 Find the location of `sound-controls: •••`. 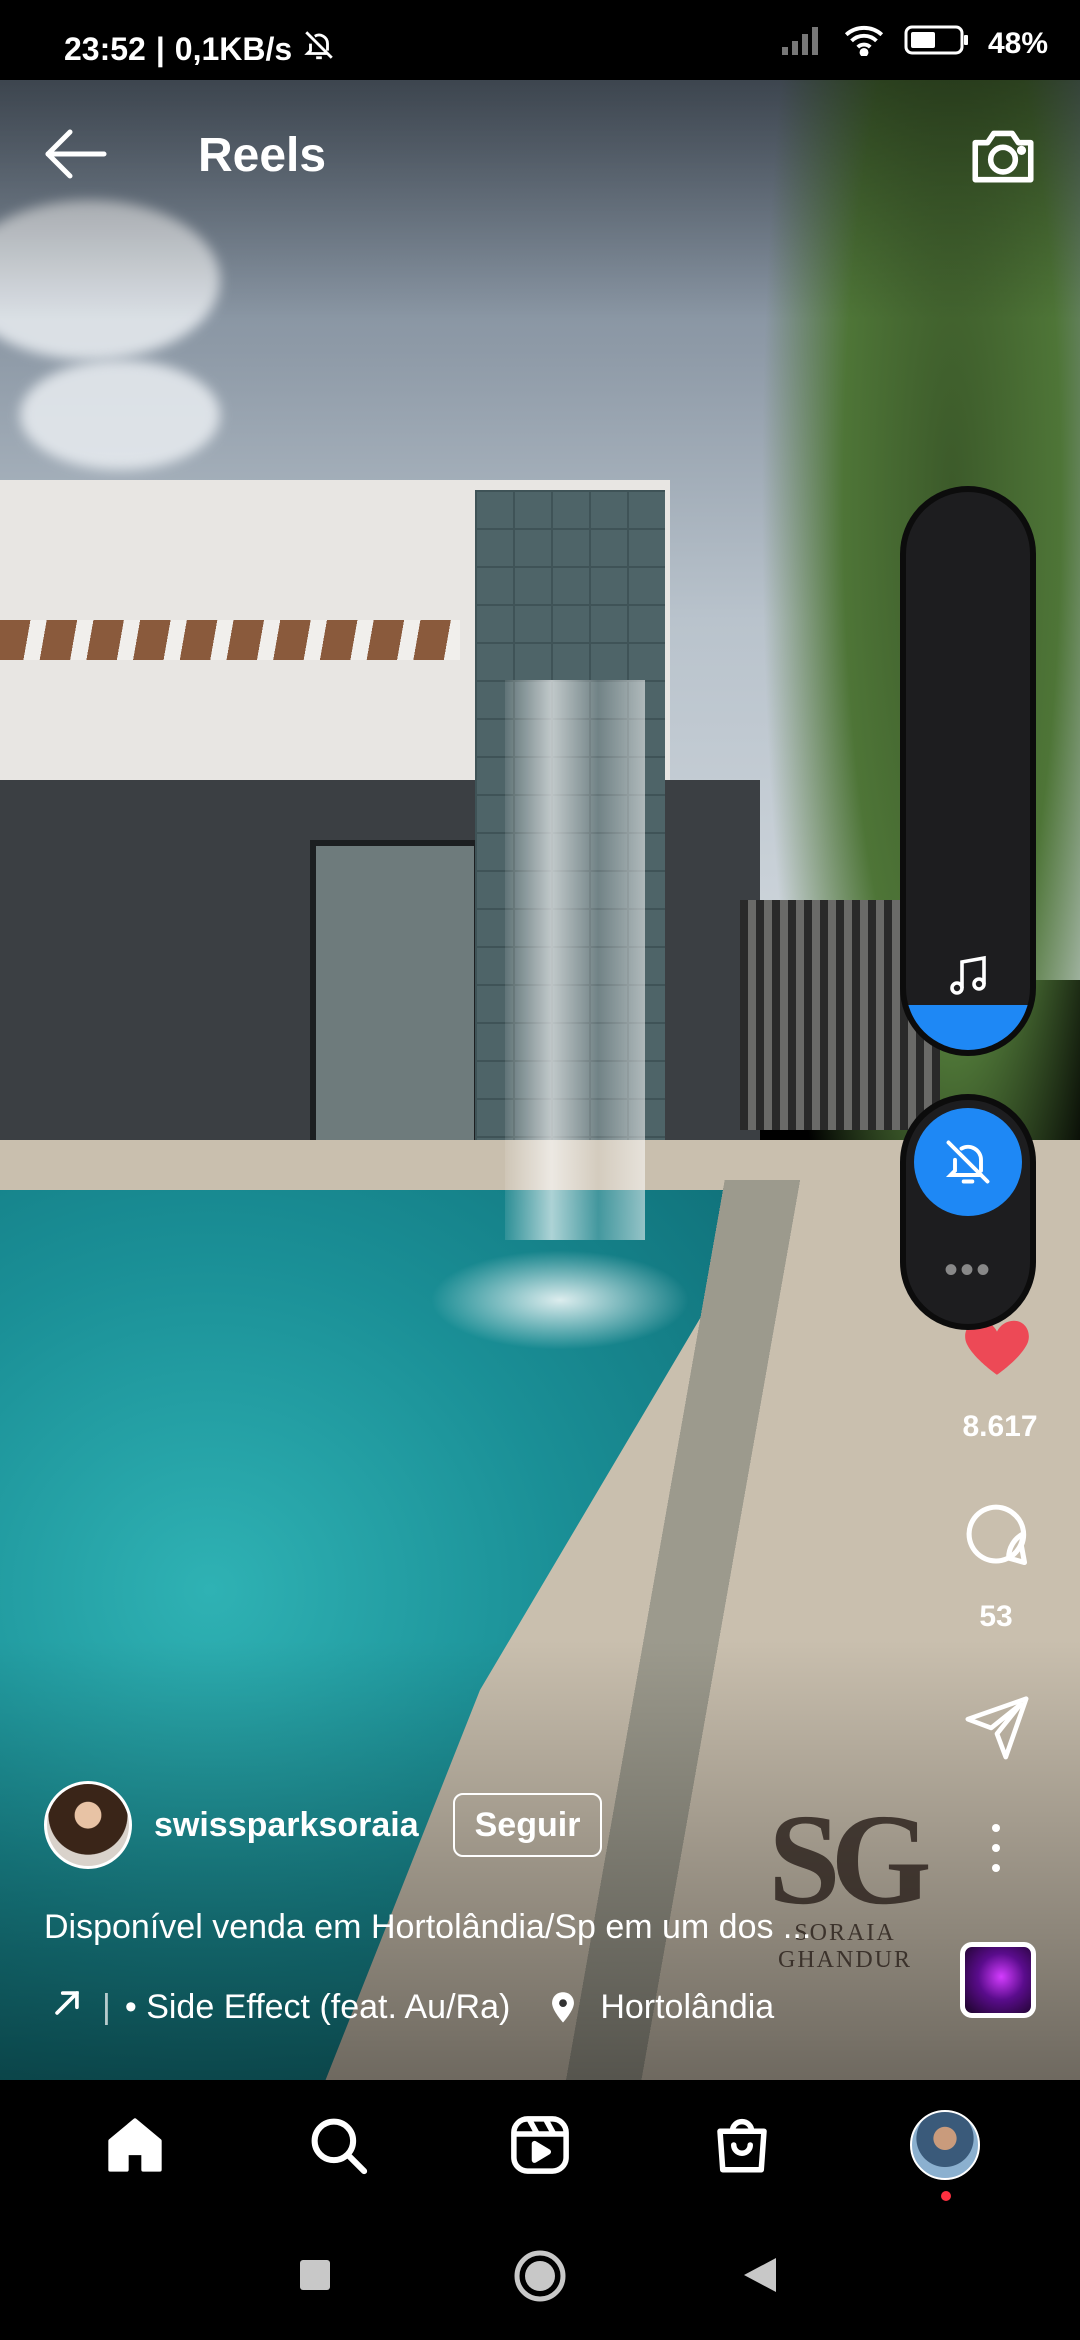

sound-controls: ••• is located at coordinates (968, 1212).